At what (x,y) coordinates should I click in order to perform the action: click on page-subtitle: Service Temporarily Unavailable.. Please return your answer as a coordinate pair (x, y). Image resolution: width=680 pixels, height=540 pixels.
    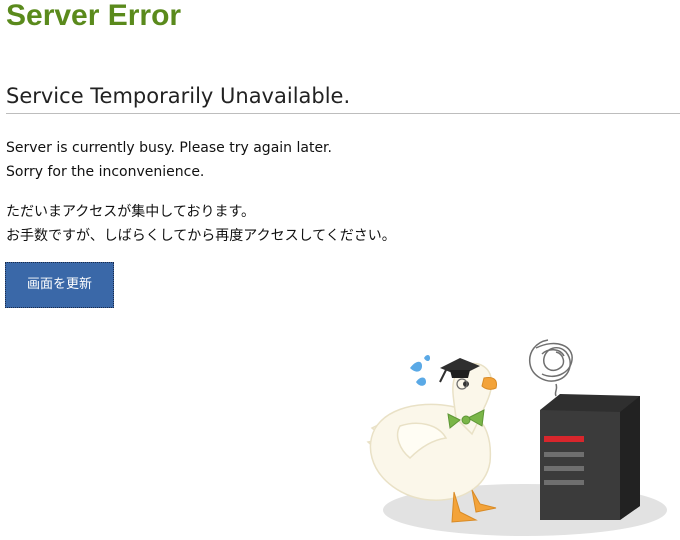
    Looking at the image, I should click on (343, 98).